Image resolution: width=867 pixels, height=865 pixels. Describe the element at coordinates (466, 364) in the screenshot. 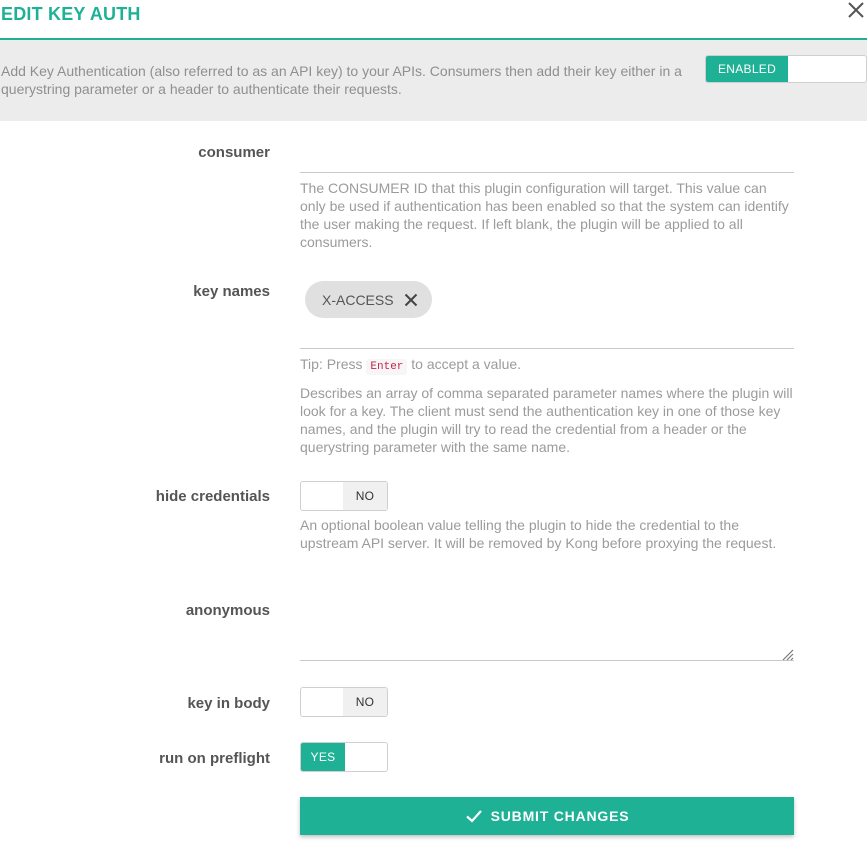

I see `tip-suffix: to accept a value.` at that location.